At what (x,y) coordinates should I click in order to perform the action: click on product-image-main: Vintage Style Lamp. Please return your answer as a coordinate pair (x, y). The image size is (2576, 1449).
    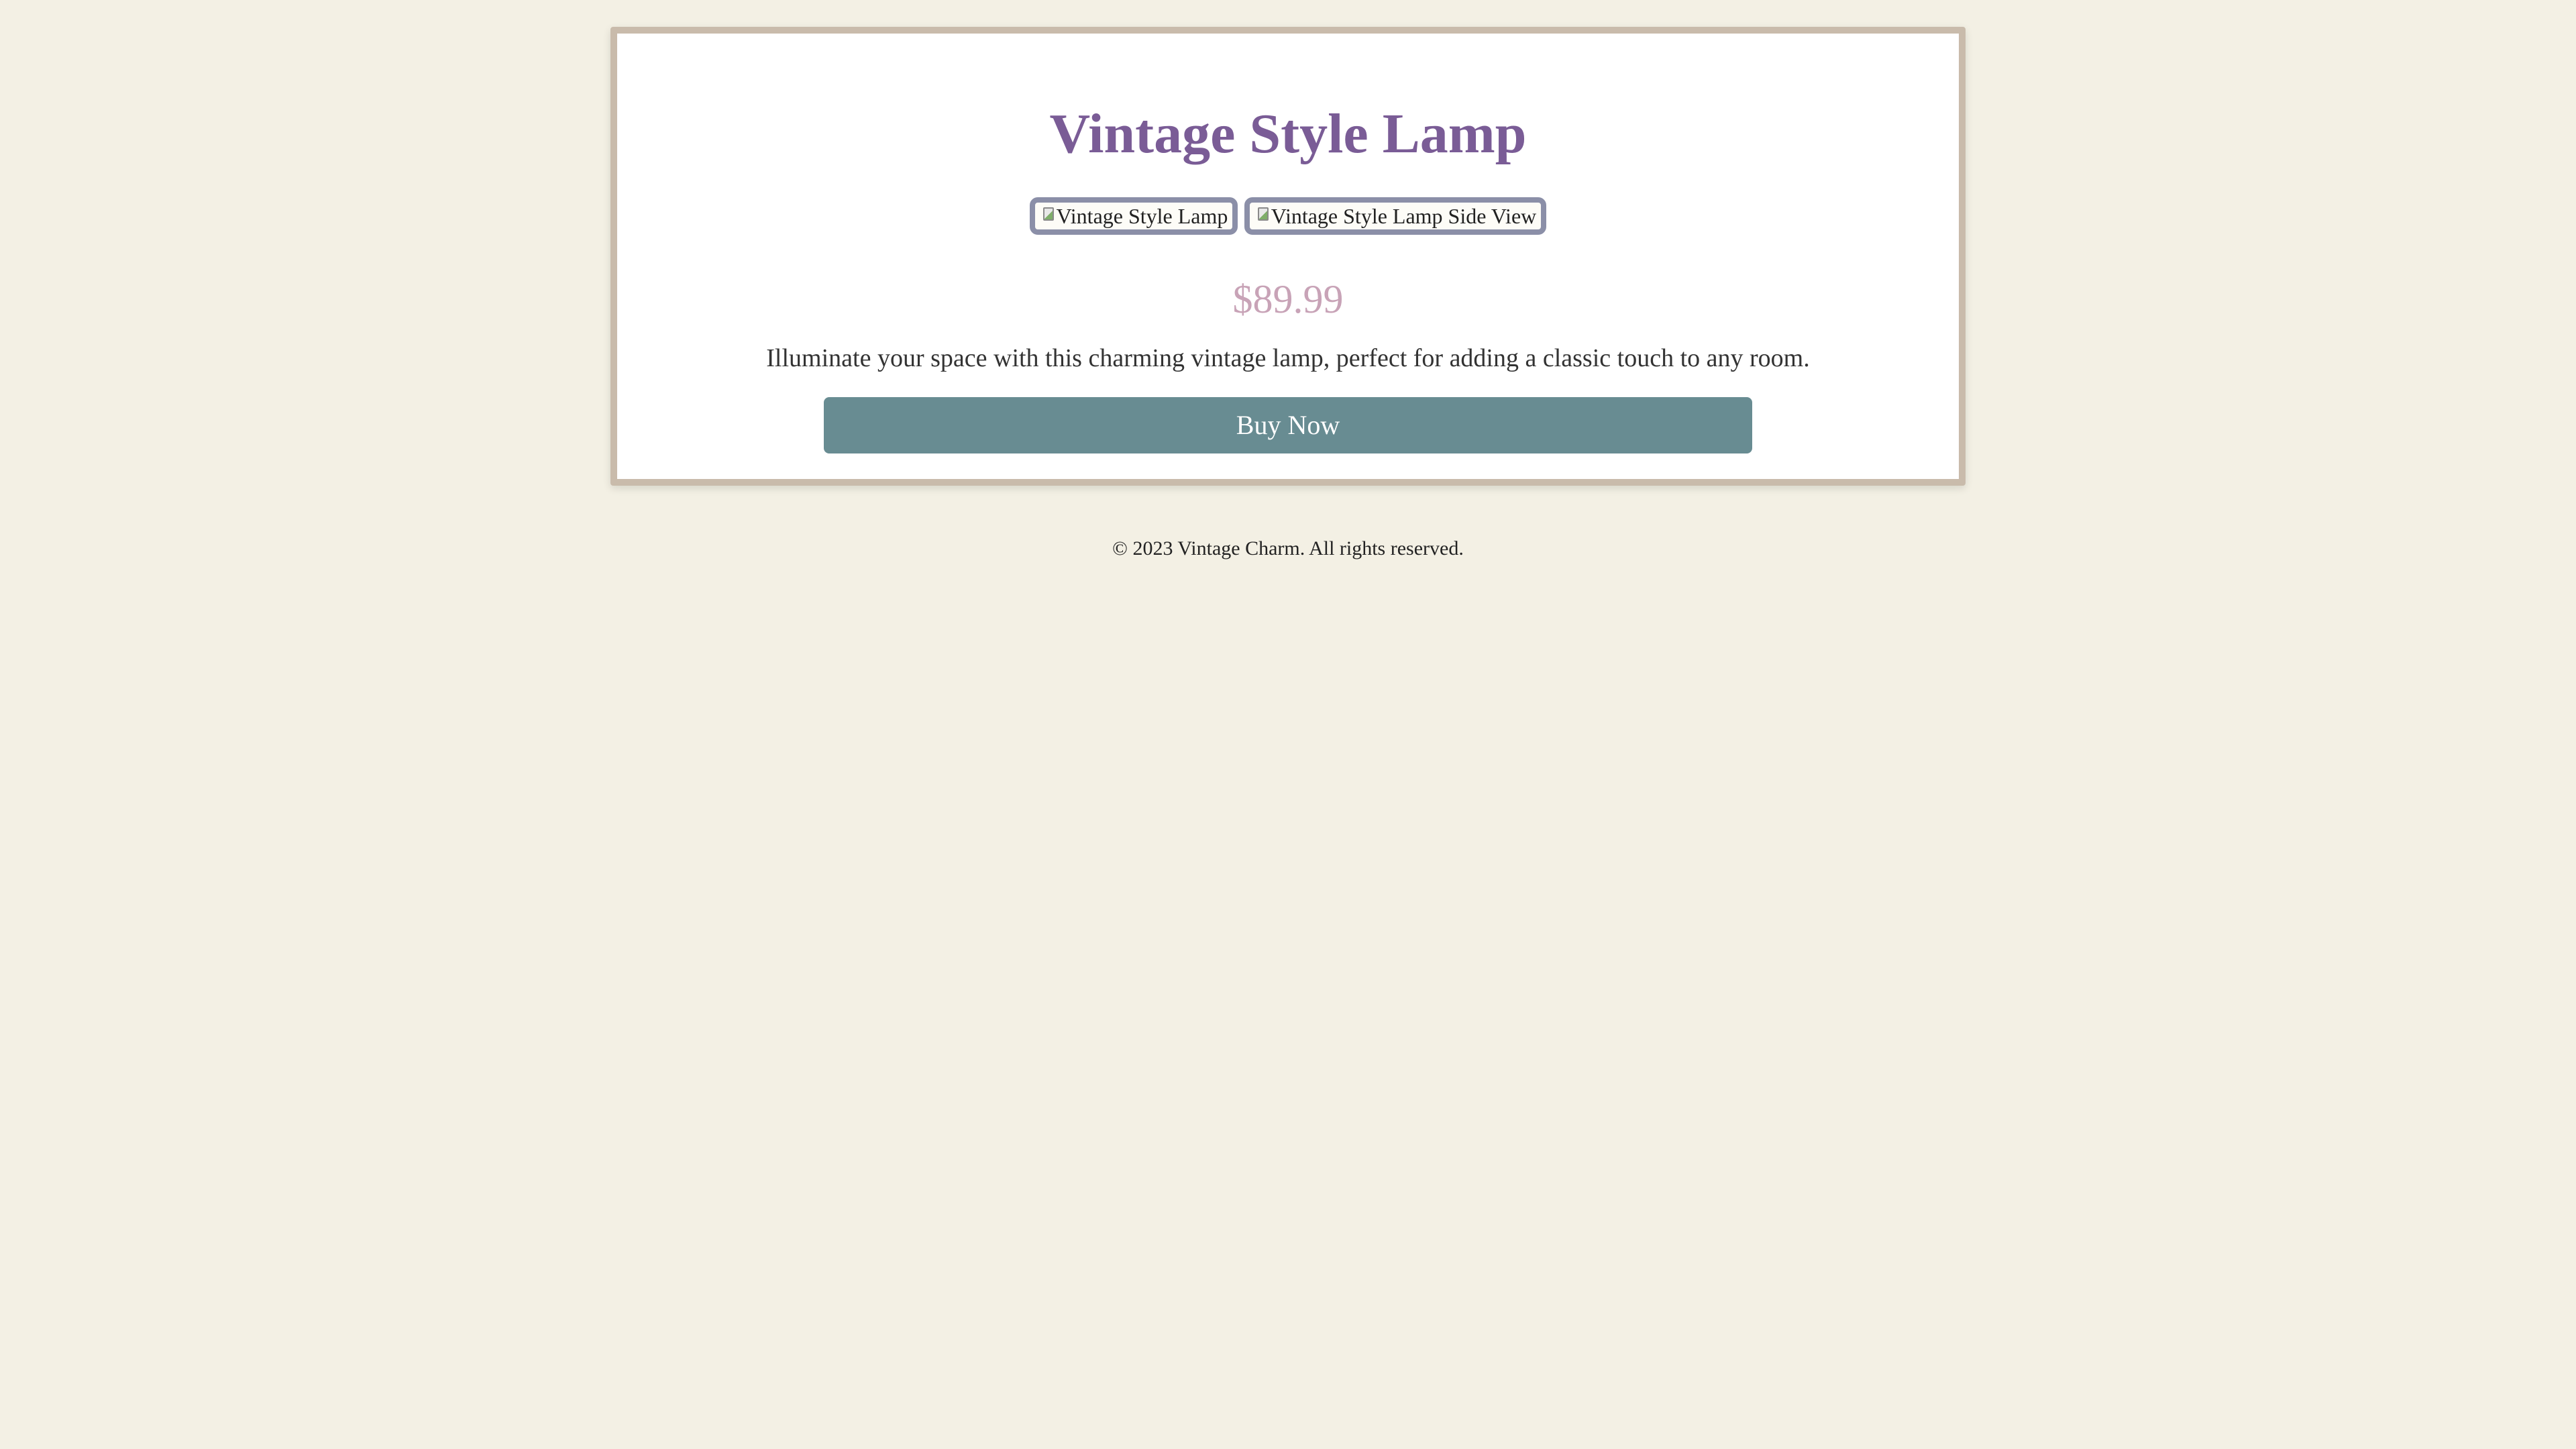
    Looking at the image, I should click on (1134, 216).